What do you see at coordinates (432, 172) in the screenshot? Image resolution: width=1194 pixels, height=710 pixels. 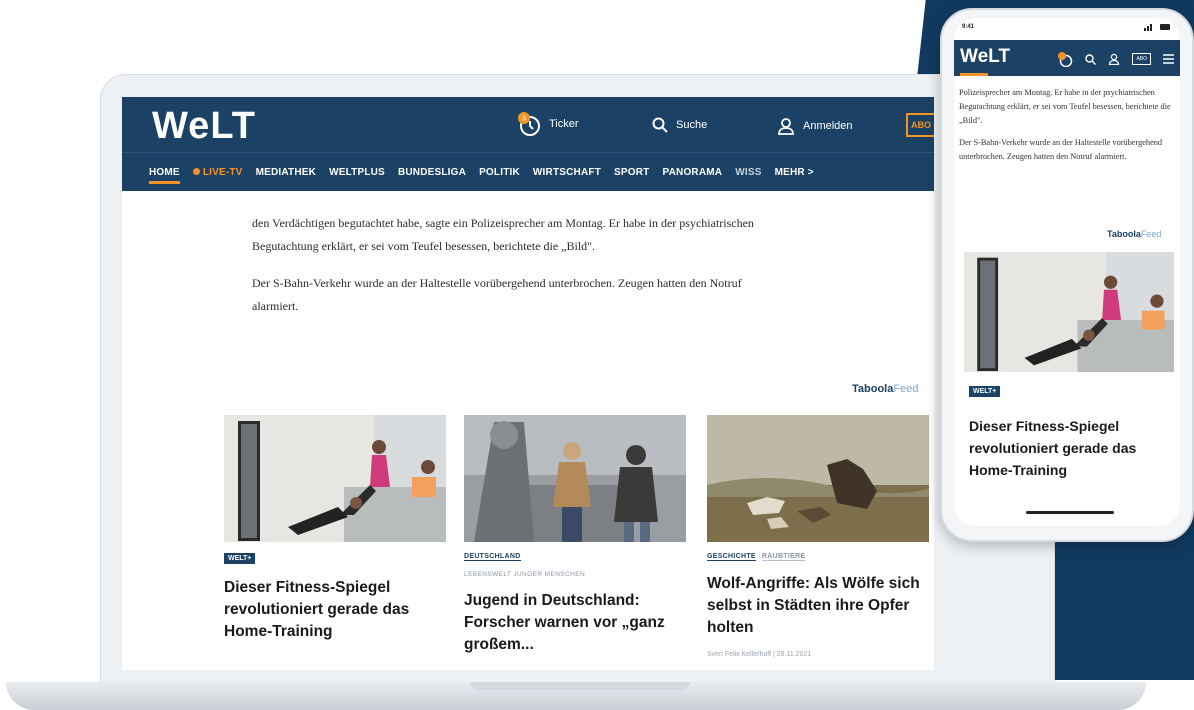 I see `nav-bundesliga: BUNDESLIGA` at bounding box center [432, 172].